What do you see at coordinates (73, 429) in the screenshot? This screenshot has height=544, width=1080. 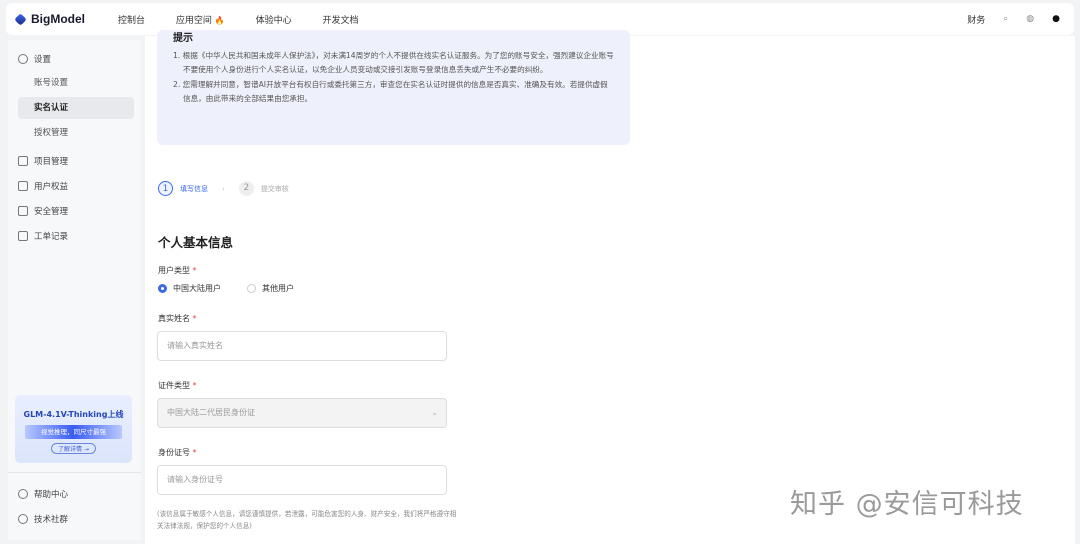 I see `promo-card: GLM-4.1V-Thinking上线 视觉推理，同尺寸最强 了解详情 →` at bounding box center [73, 429].